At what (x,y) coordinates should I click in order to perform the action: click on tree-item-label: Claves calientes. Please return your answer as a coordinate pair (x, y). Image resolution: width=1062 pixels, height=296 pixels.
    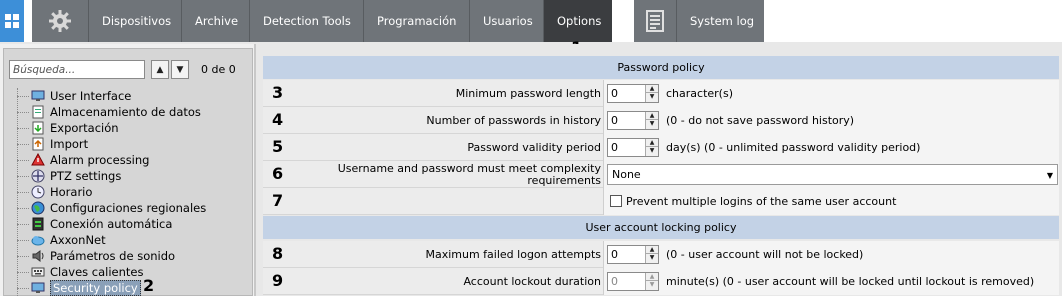
    Looking at the image, I should click on (97, 272).